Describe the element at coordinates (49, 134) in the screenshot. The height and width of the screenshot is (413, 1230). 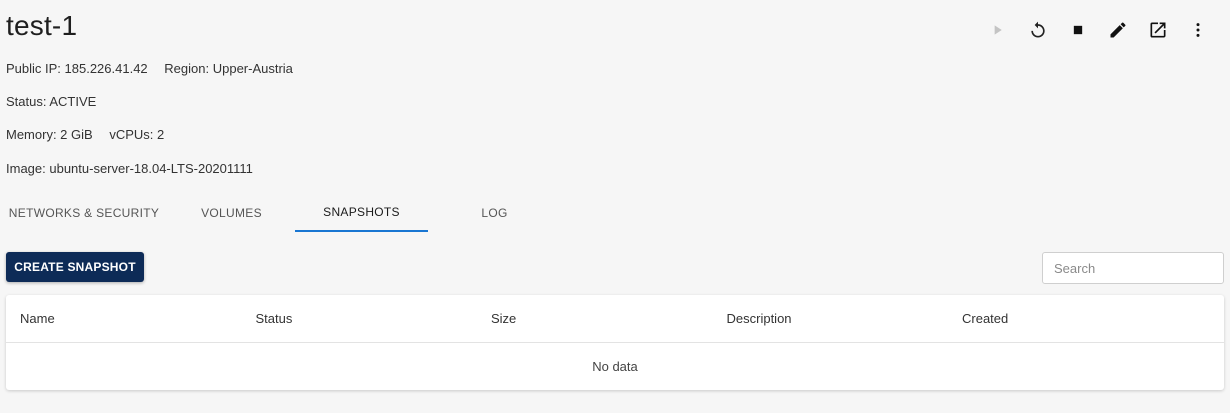
I see `memory: Memory: 2 GiB` at that location.